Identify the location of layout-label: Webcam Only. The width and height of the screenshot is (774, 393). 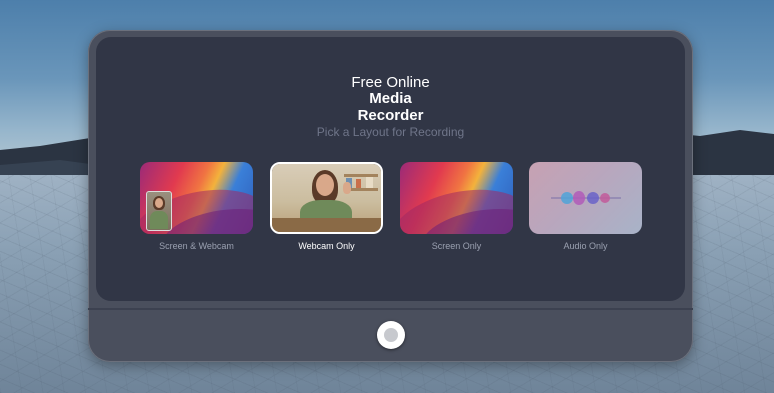
(326, 246).